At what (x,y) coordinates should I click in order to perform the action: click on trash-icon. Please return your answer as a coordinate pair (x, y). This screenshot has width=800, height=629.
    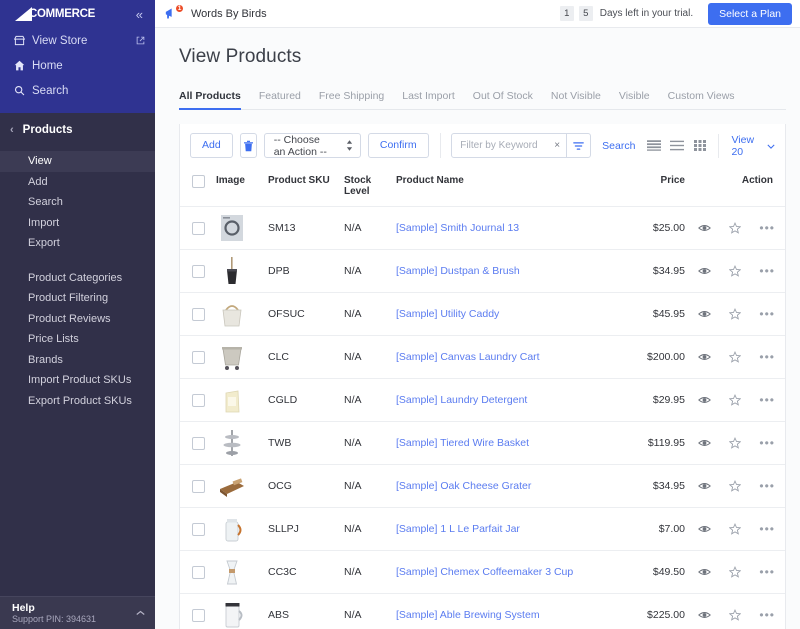
    Looking at the image, I should click on (248, 145).